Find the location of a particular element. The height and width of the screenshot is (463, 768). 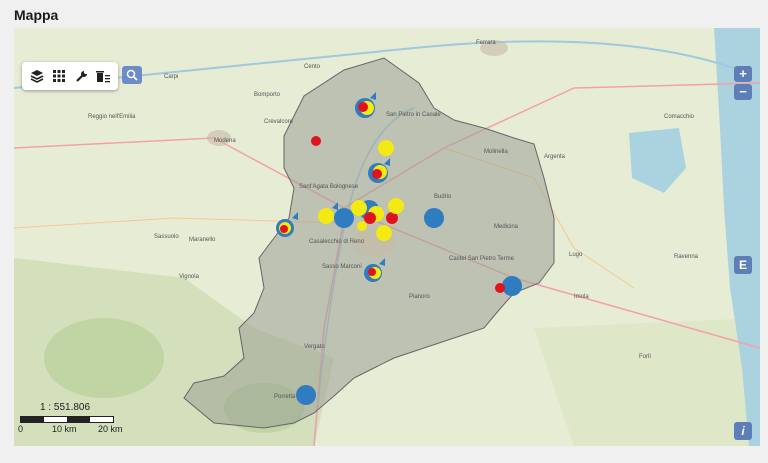

layers-icon is located at coordinates (37, 76).